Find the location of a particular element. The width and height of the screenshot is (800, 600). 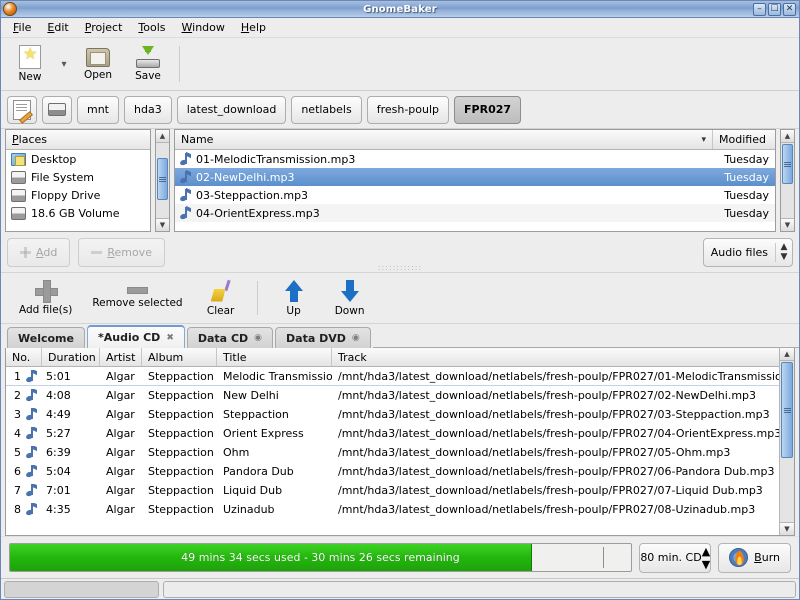

column-header-name: Name ▾ is located at coordinates (444, 139).